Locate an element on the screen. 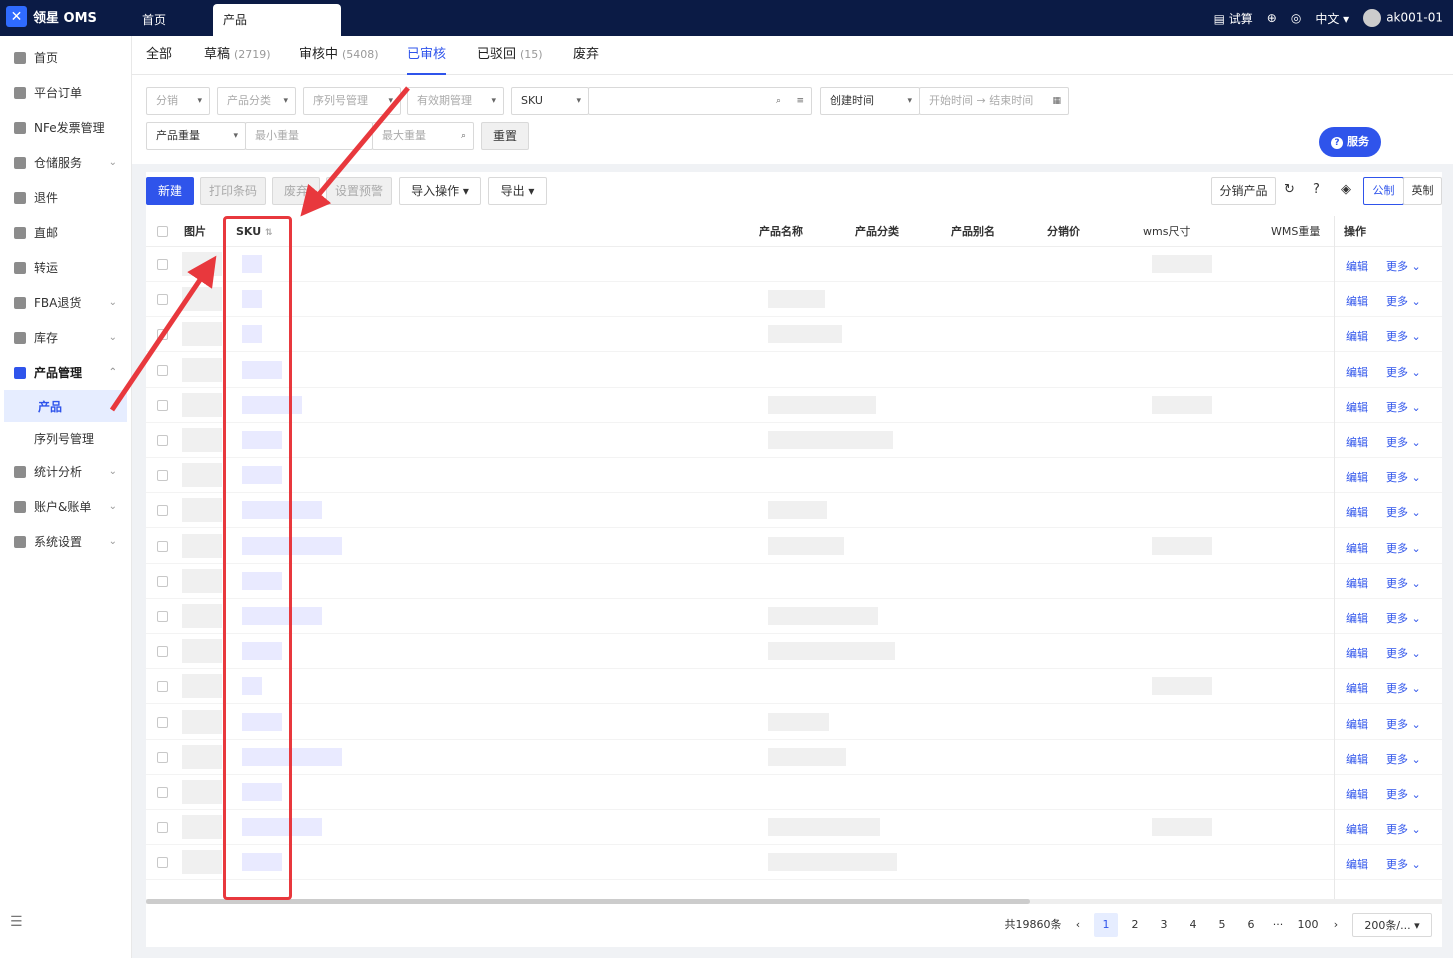 The height and width of the screenshot is (958, 1453). sidebar-item-accounts: 账户&账单 ⌄ is located at coordinates (65, 506).